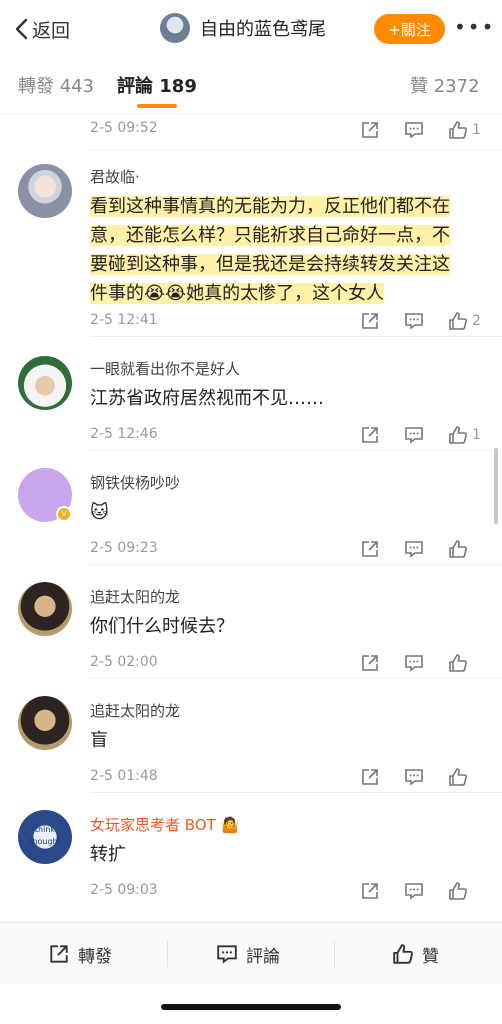 This screenshot has width=502, height=1024. Describe the element at coordinates (42, 29) in the screenshot. I see `back-button: 返回` at that location.